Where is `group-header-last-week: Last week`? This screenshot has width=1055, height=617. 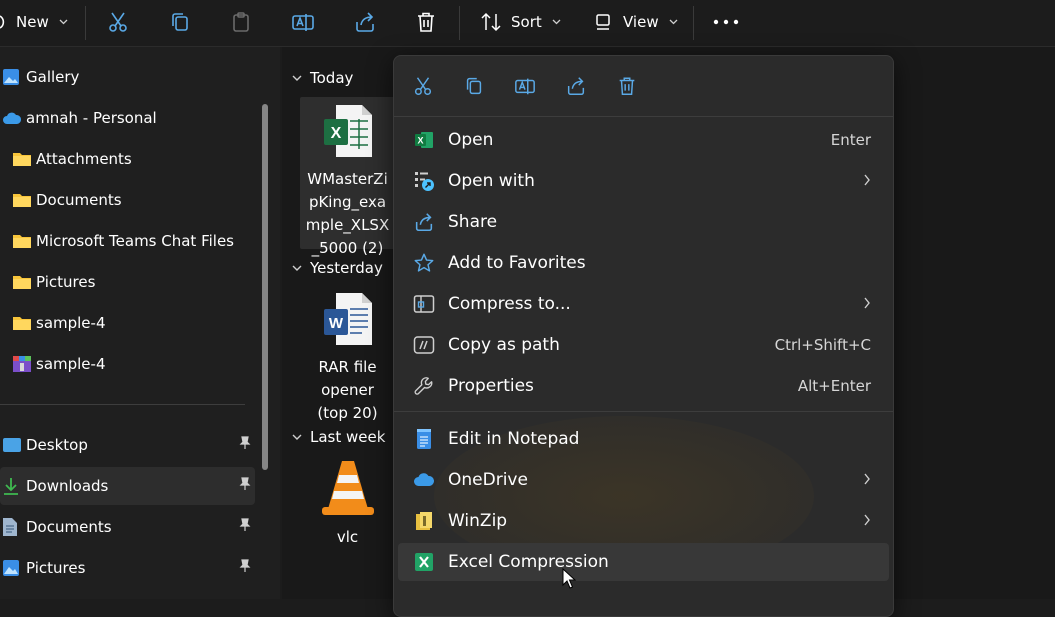 group-header-last-week: Last week is located at coordinates (338, 437).